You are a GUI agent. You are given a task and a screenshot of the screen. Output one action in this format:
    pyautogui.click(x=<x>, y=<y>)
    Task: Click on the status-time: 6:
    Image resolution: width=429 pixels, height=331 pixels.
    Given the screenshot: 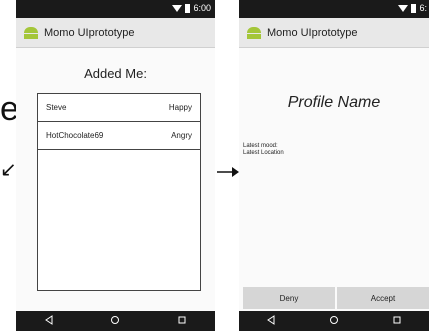 What is the action you would take?
    pyautogui.click(x=423, y=8)
    